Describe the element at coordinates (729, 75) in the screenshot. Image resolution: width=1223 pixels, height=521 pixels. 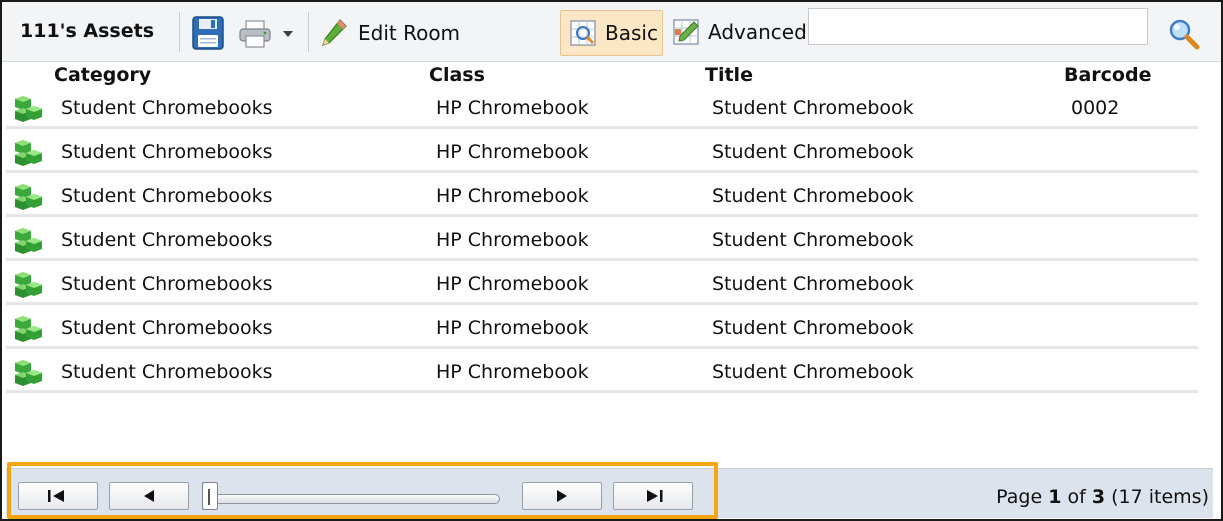
I see `column-header-title: Title` at that location.